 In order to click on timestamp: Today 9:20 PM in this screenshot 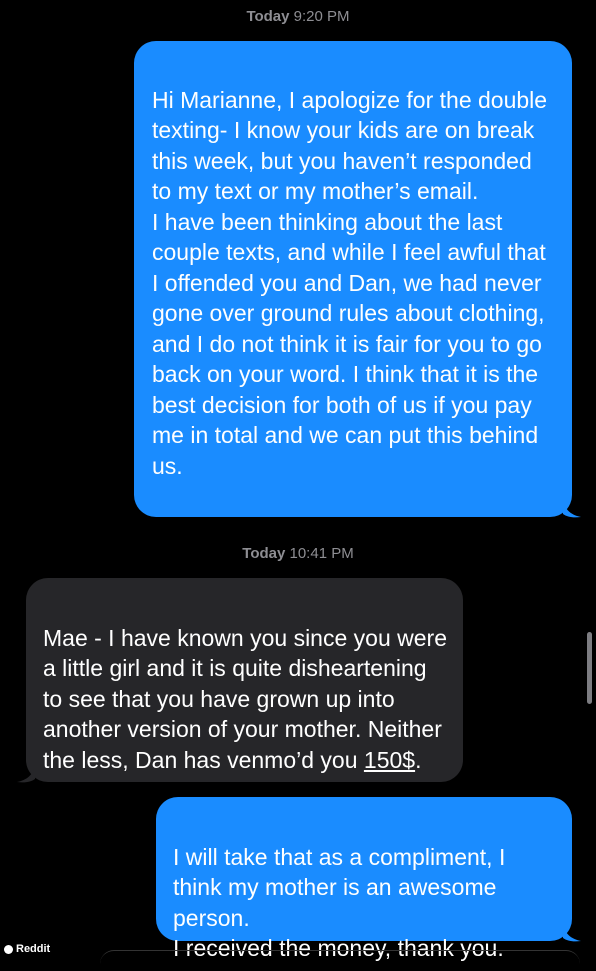, I will do `click(298, 16)`.